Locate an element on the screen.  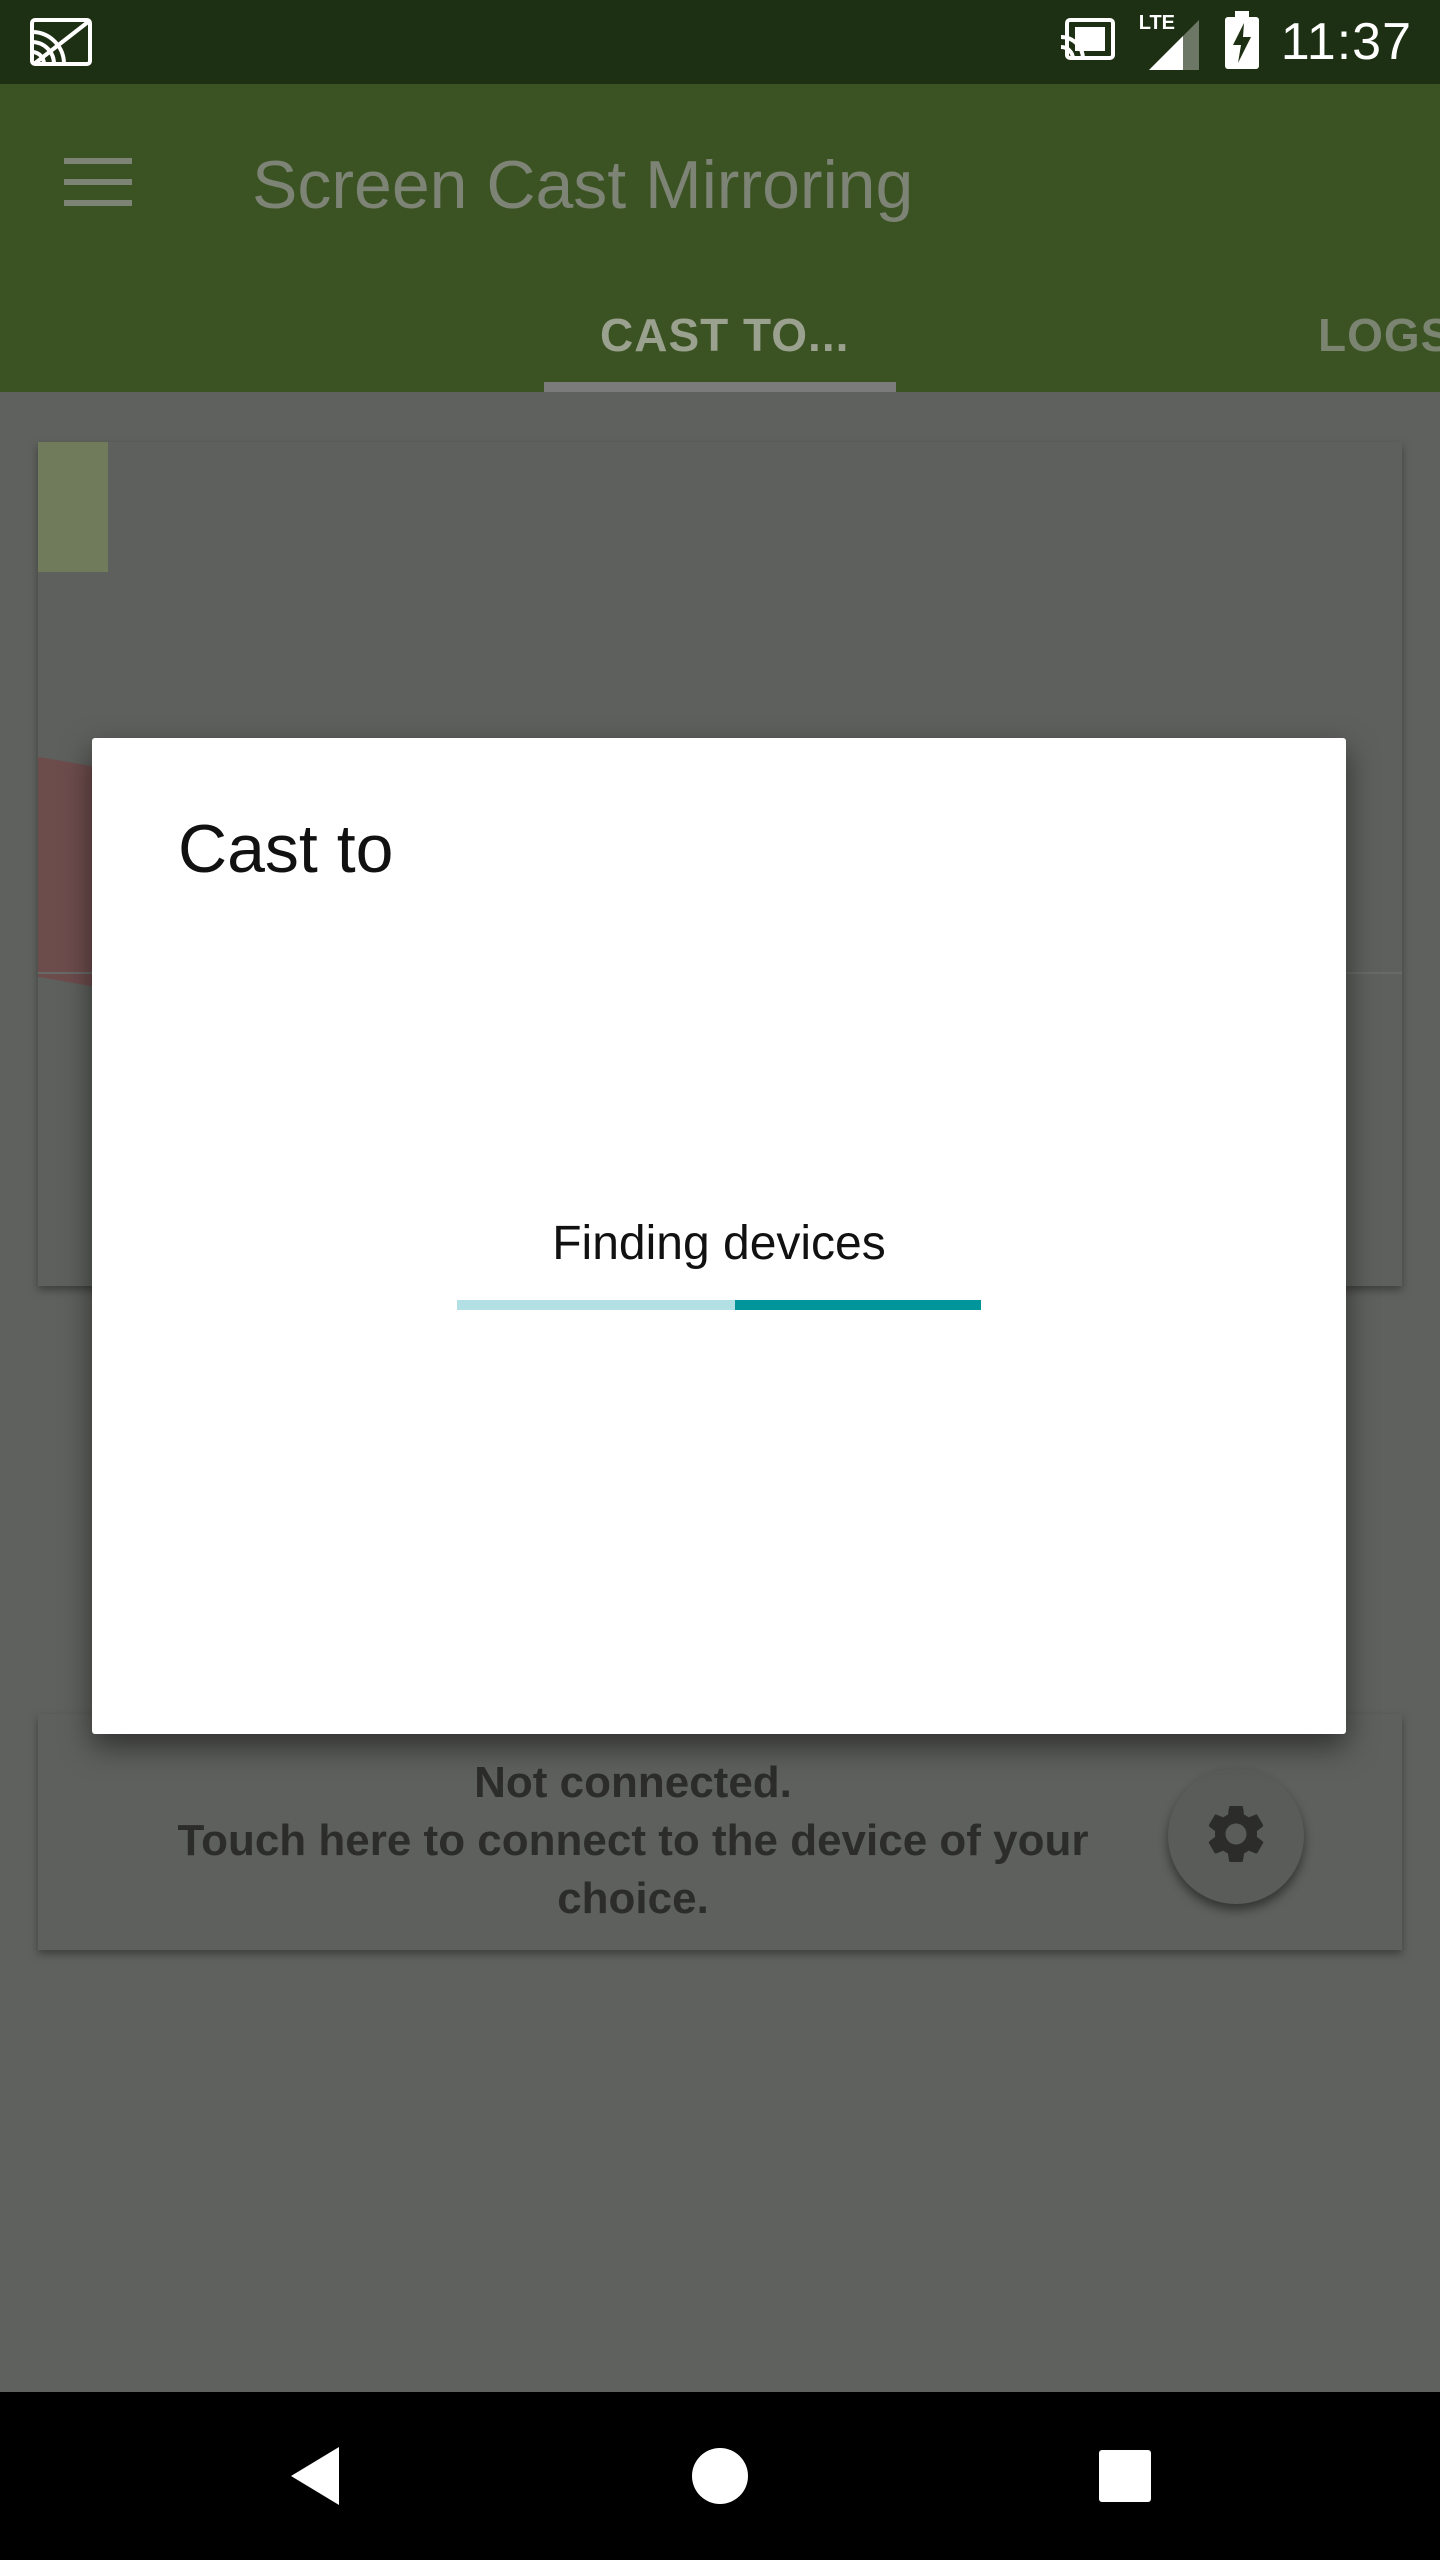
recents-icon is located at coordinates (1125, 2476).